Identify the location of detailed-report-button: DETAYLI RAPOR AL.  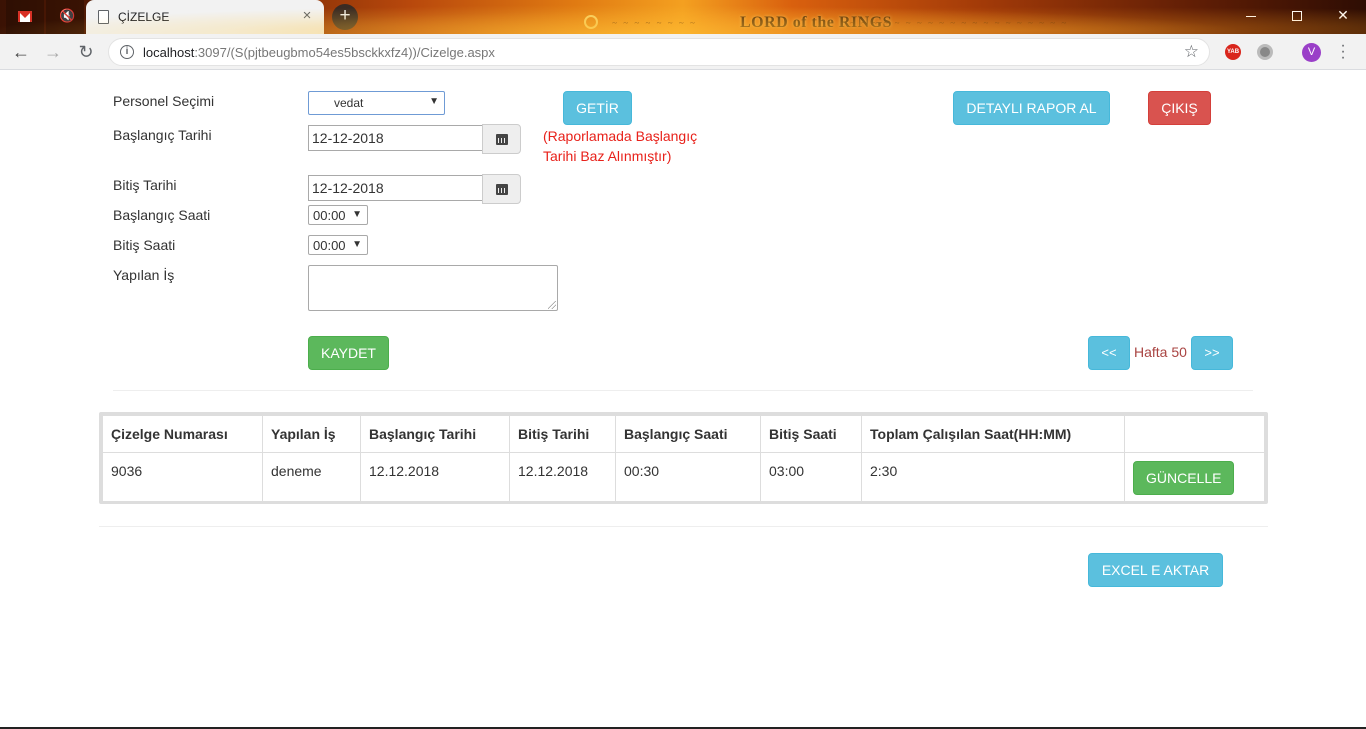
(1031, 108).